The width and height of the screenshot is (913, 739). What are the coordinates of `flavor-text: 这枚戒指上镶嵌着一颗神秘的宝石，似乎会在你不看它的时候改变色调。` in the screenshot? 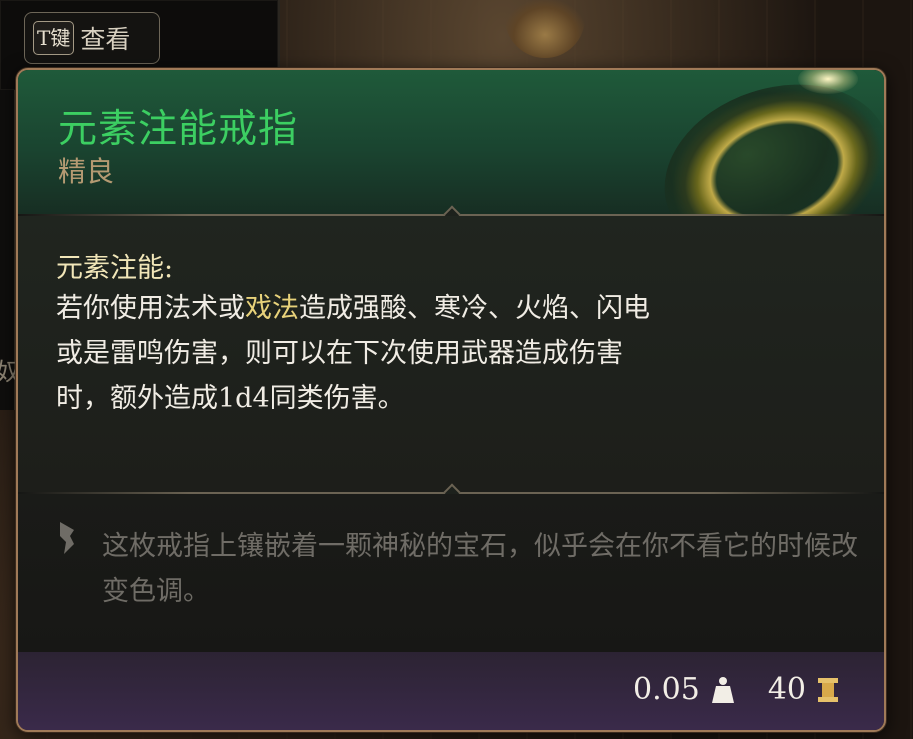 It's located at (480, 569).